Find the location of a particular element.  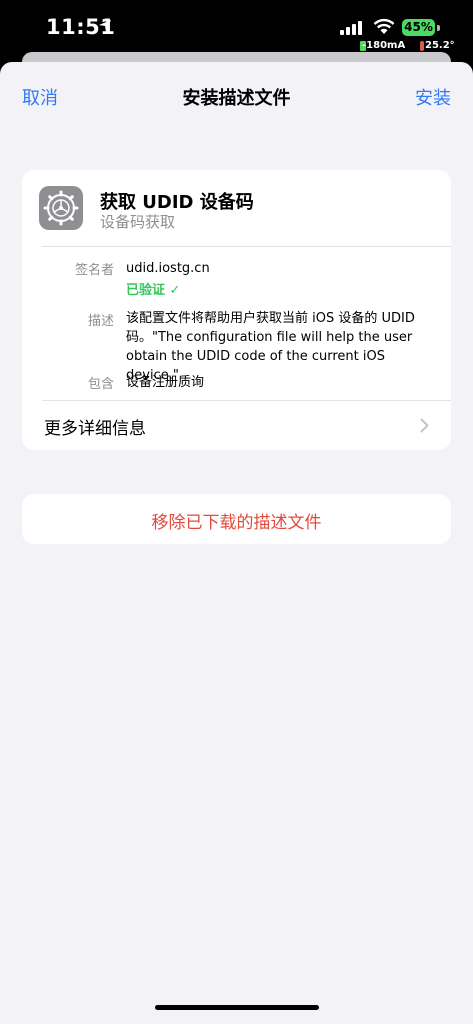

battery-indicator: 45% is located at coordinates (418, 27).